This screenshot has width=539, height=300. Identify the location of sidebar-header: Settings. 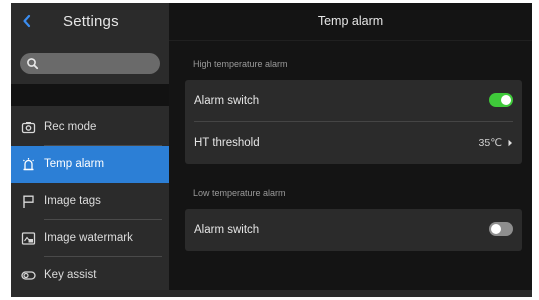
(90, 22).